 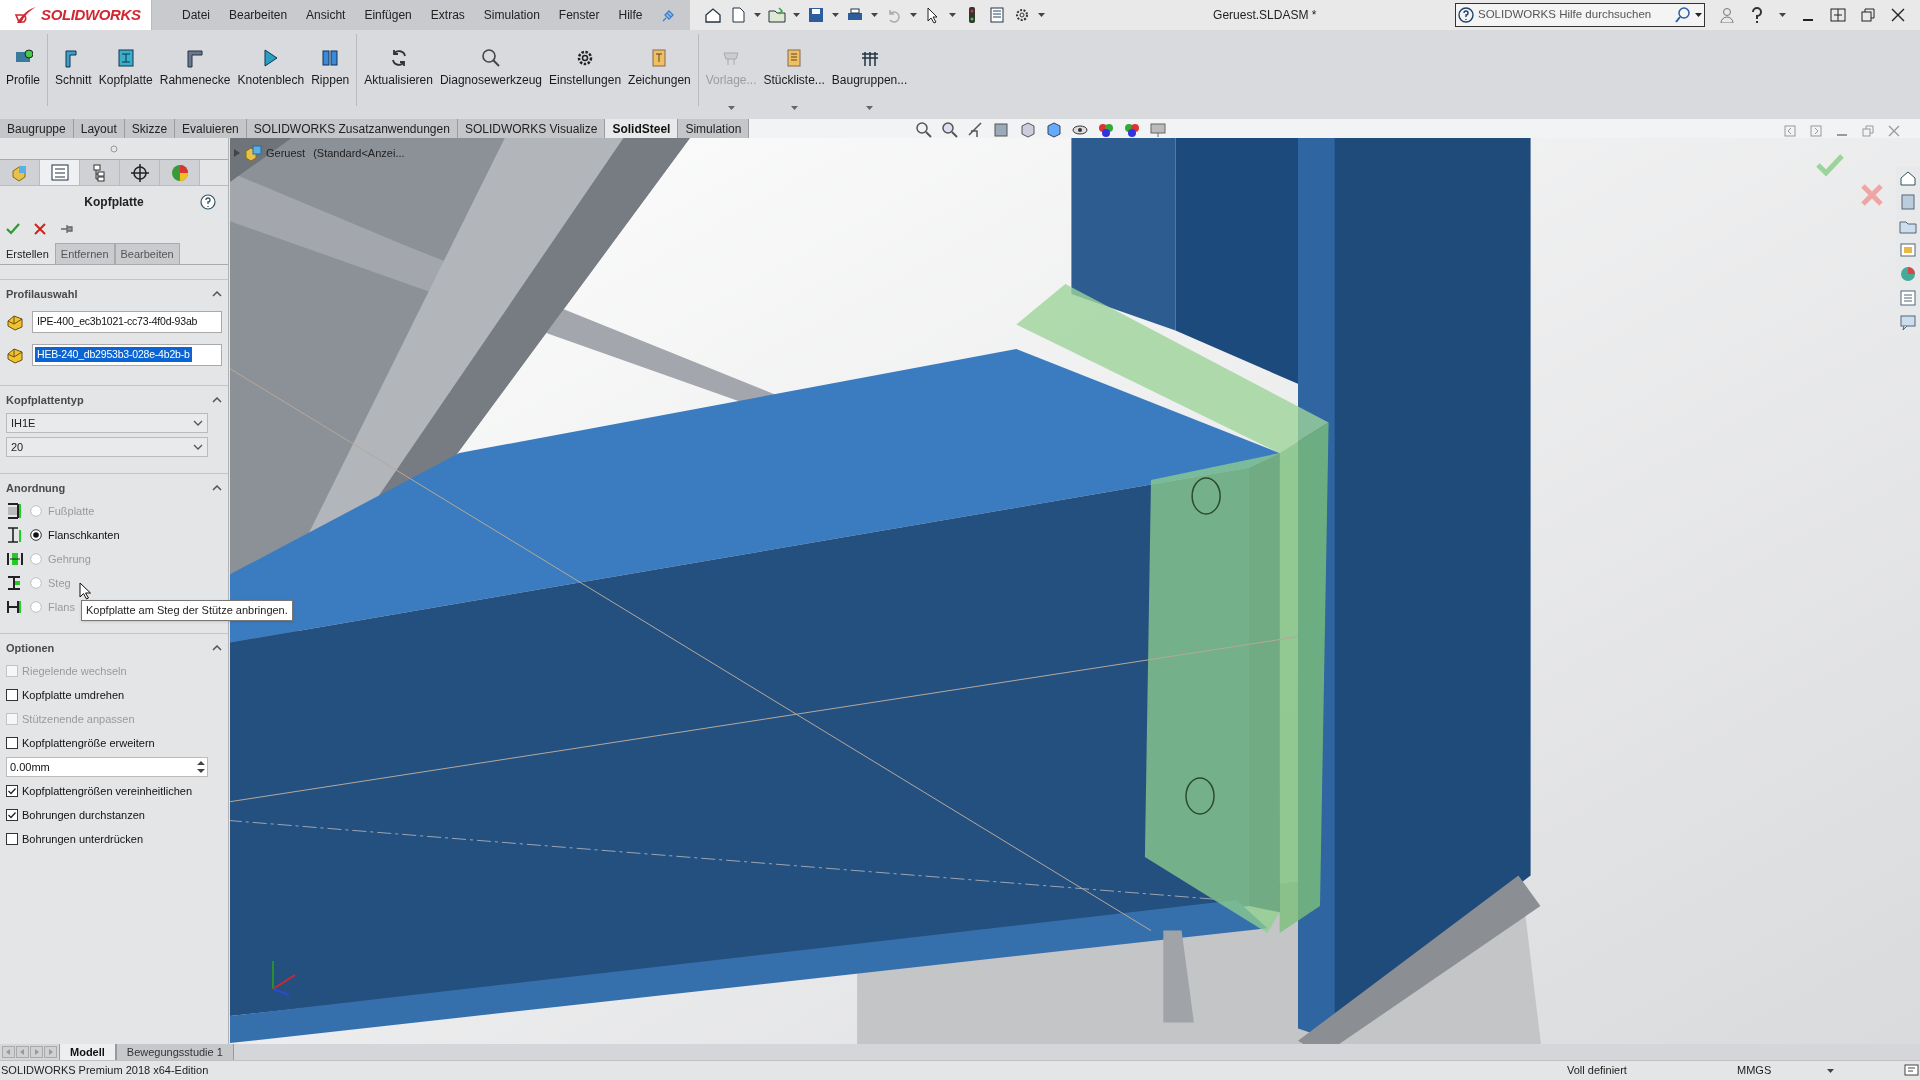 I want to click on menu-item: Hilfe, so click(x=630, y=15).